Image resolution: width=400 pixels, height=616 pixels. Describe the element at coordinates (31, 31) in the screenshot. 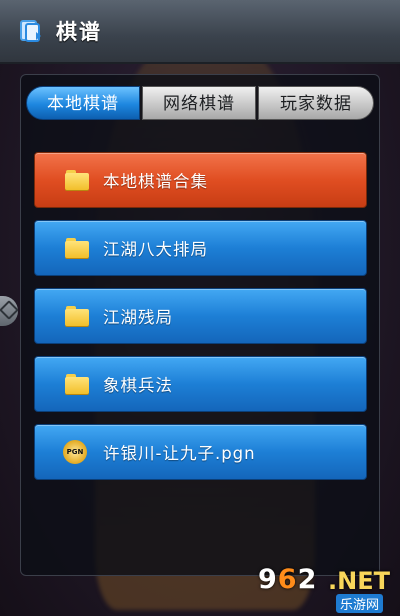

I see `chess-record-icon` at that location.